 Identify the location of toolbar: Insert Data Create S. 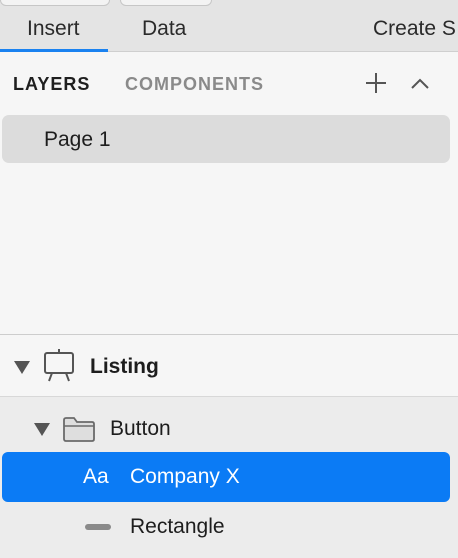
(229, 26).